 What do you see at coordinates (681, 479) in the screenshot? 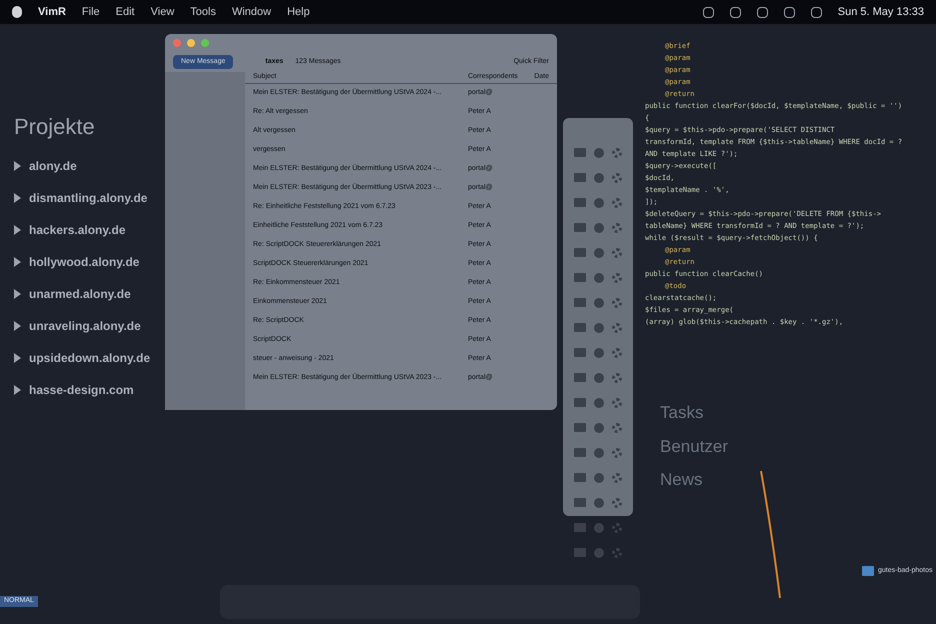
I see `nav-item: News` at bounding box center [681, 479].